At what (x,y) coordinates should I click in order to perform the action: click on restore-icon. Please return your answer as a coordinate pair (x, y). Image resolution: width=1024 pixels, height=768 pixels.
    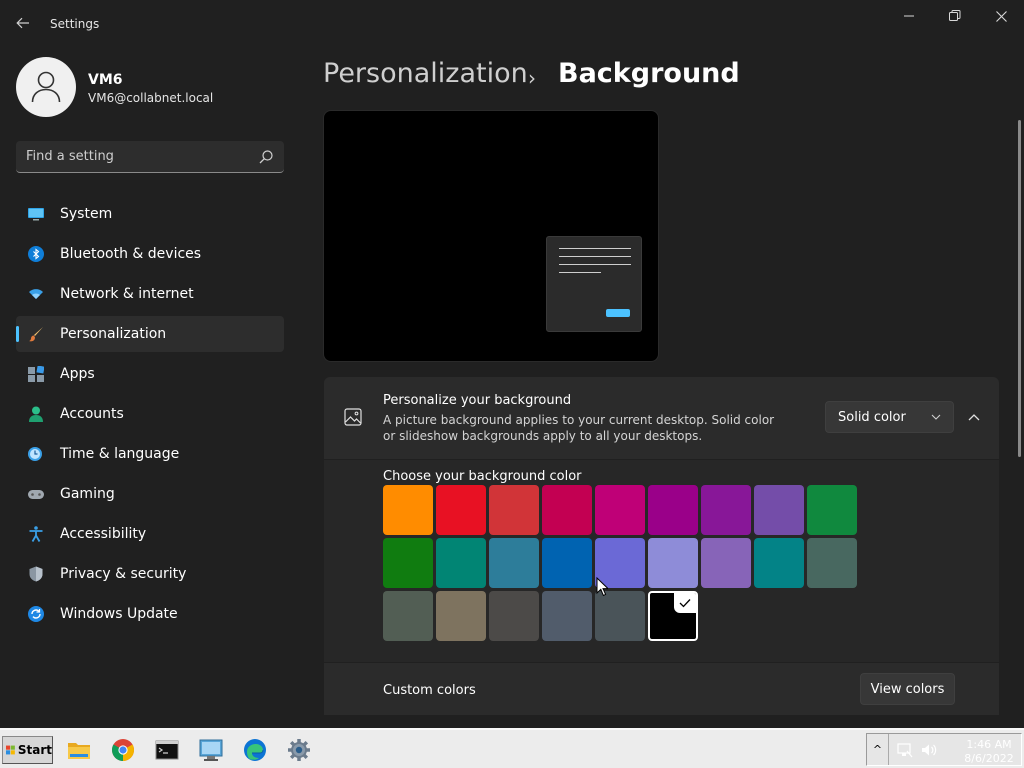
    Looking at the image, I should click on (955, 15).